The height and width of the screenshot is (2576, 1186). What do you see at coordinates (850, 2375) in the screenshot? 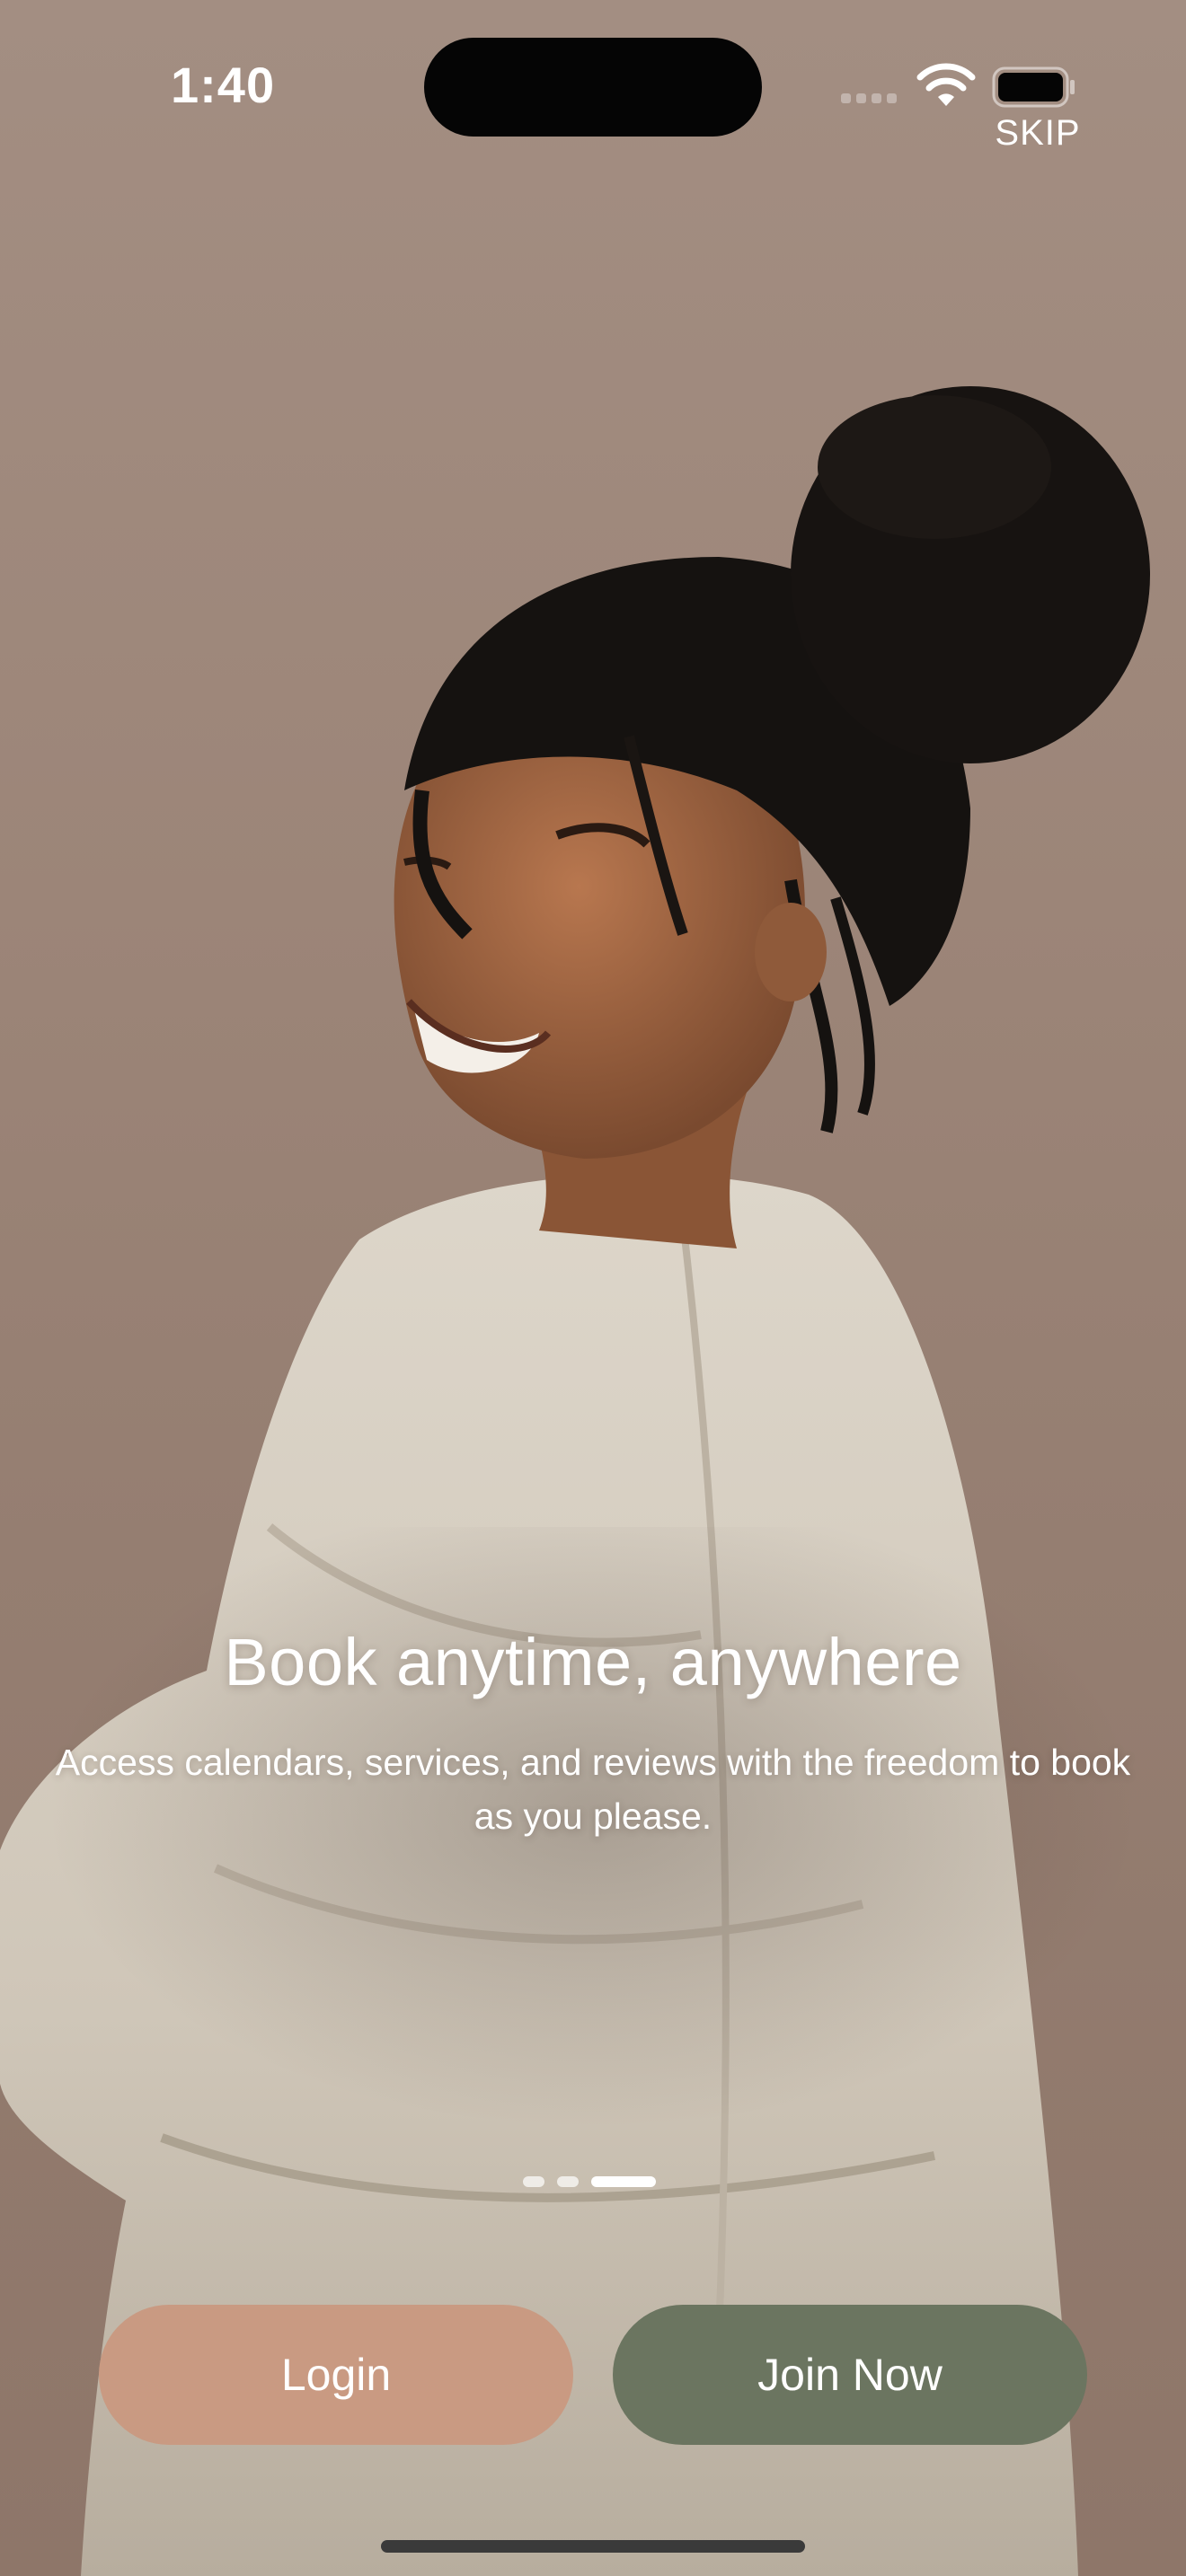
I see `join-now-button: Join Now` at bounding box center [850, 2375].